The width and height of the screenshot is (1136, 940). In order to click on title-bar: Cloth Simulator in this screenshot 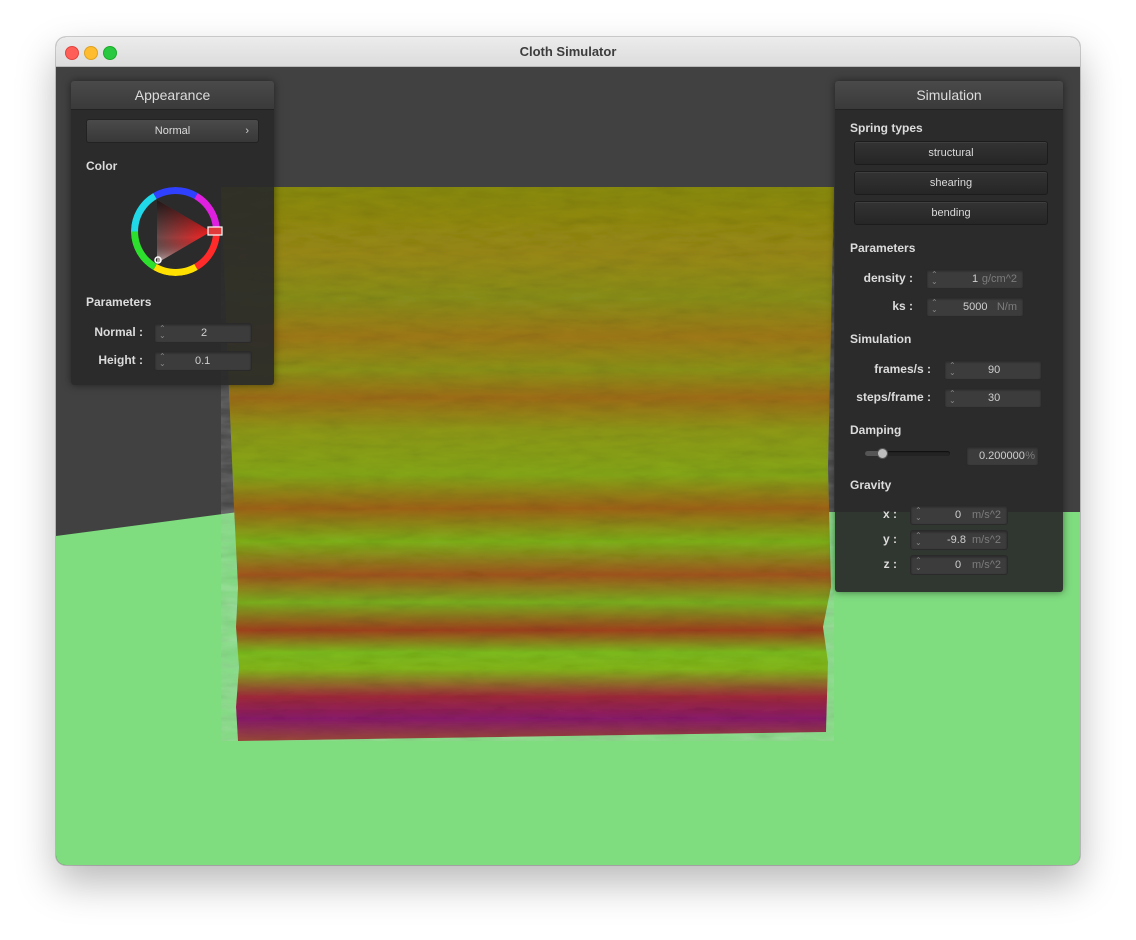, I will do `click(568, 52)`.